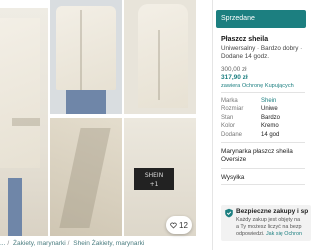 This screenshot has height=250, width=320. I want to click on description-line: Oversize, so click(234, 159).